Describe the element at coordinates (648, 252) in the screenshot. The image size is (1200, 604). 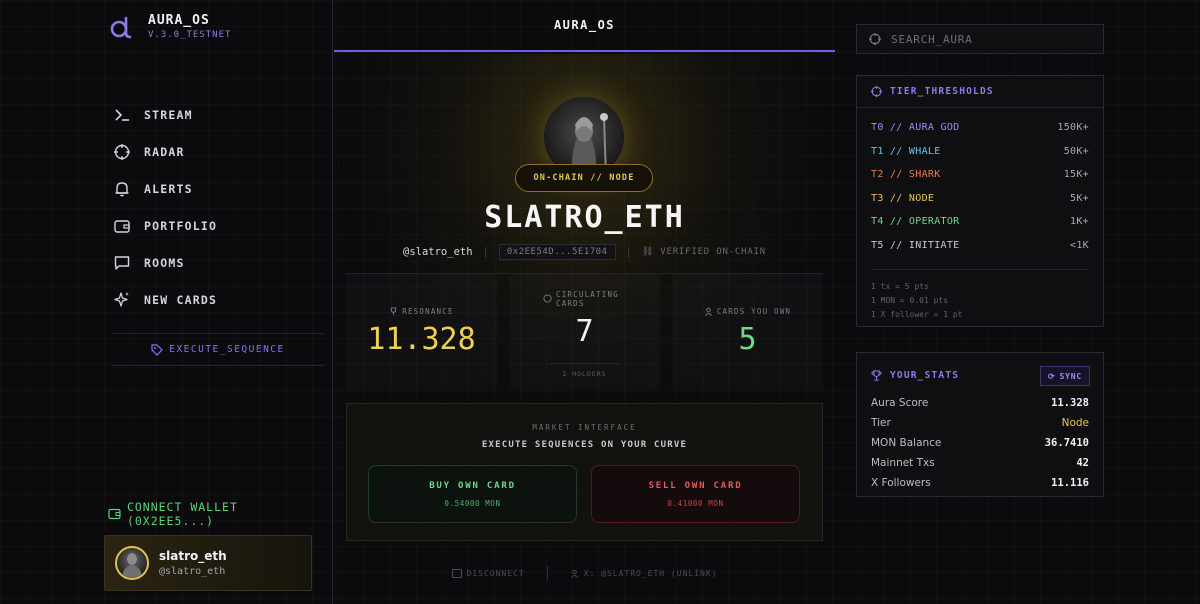
I see `link-icon: ⛓` at that location.